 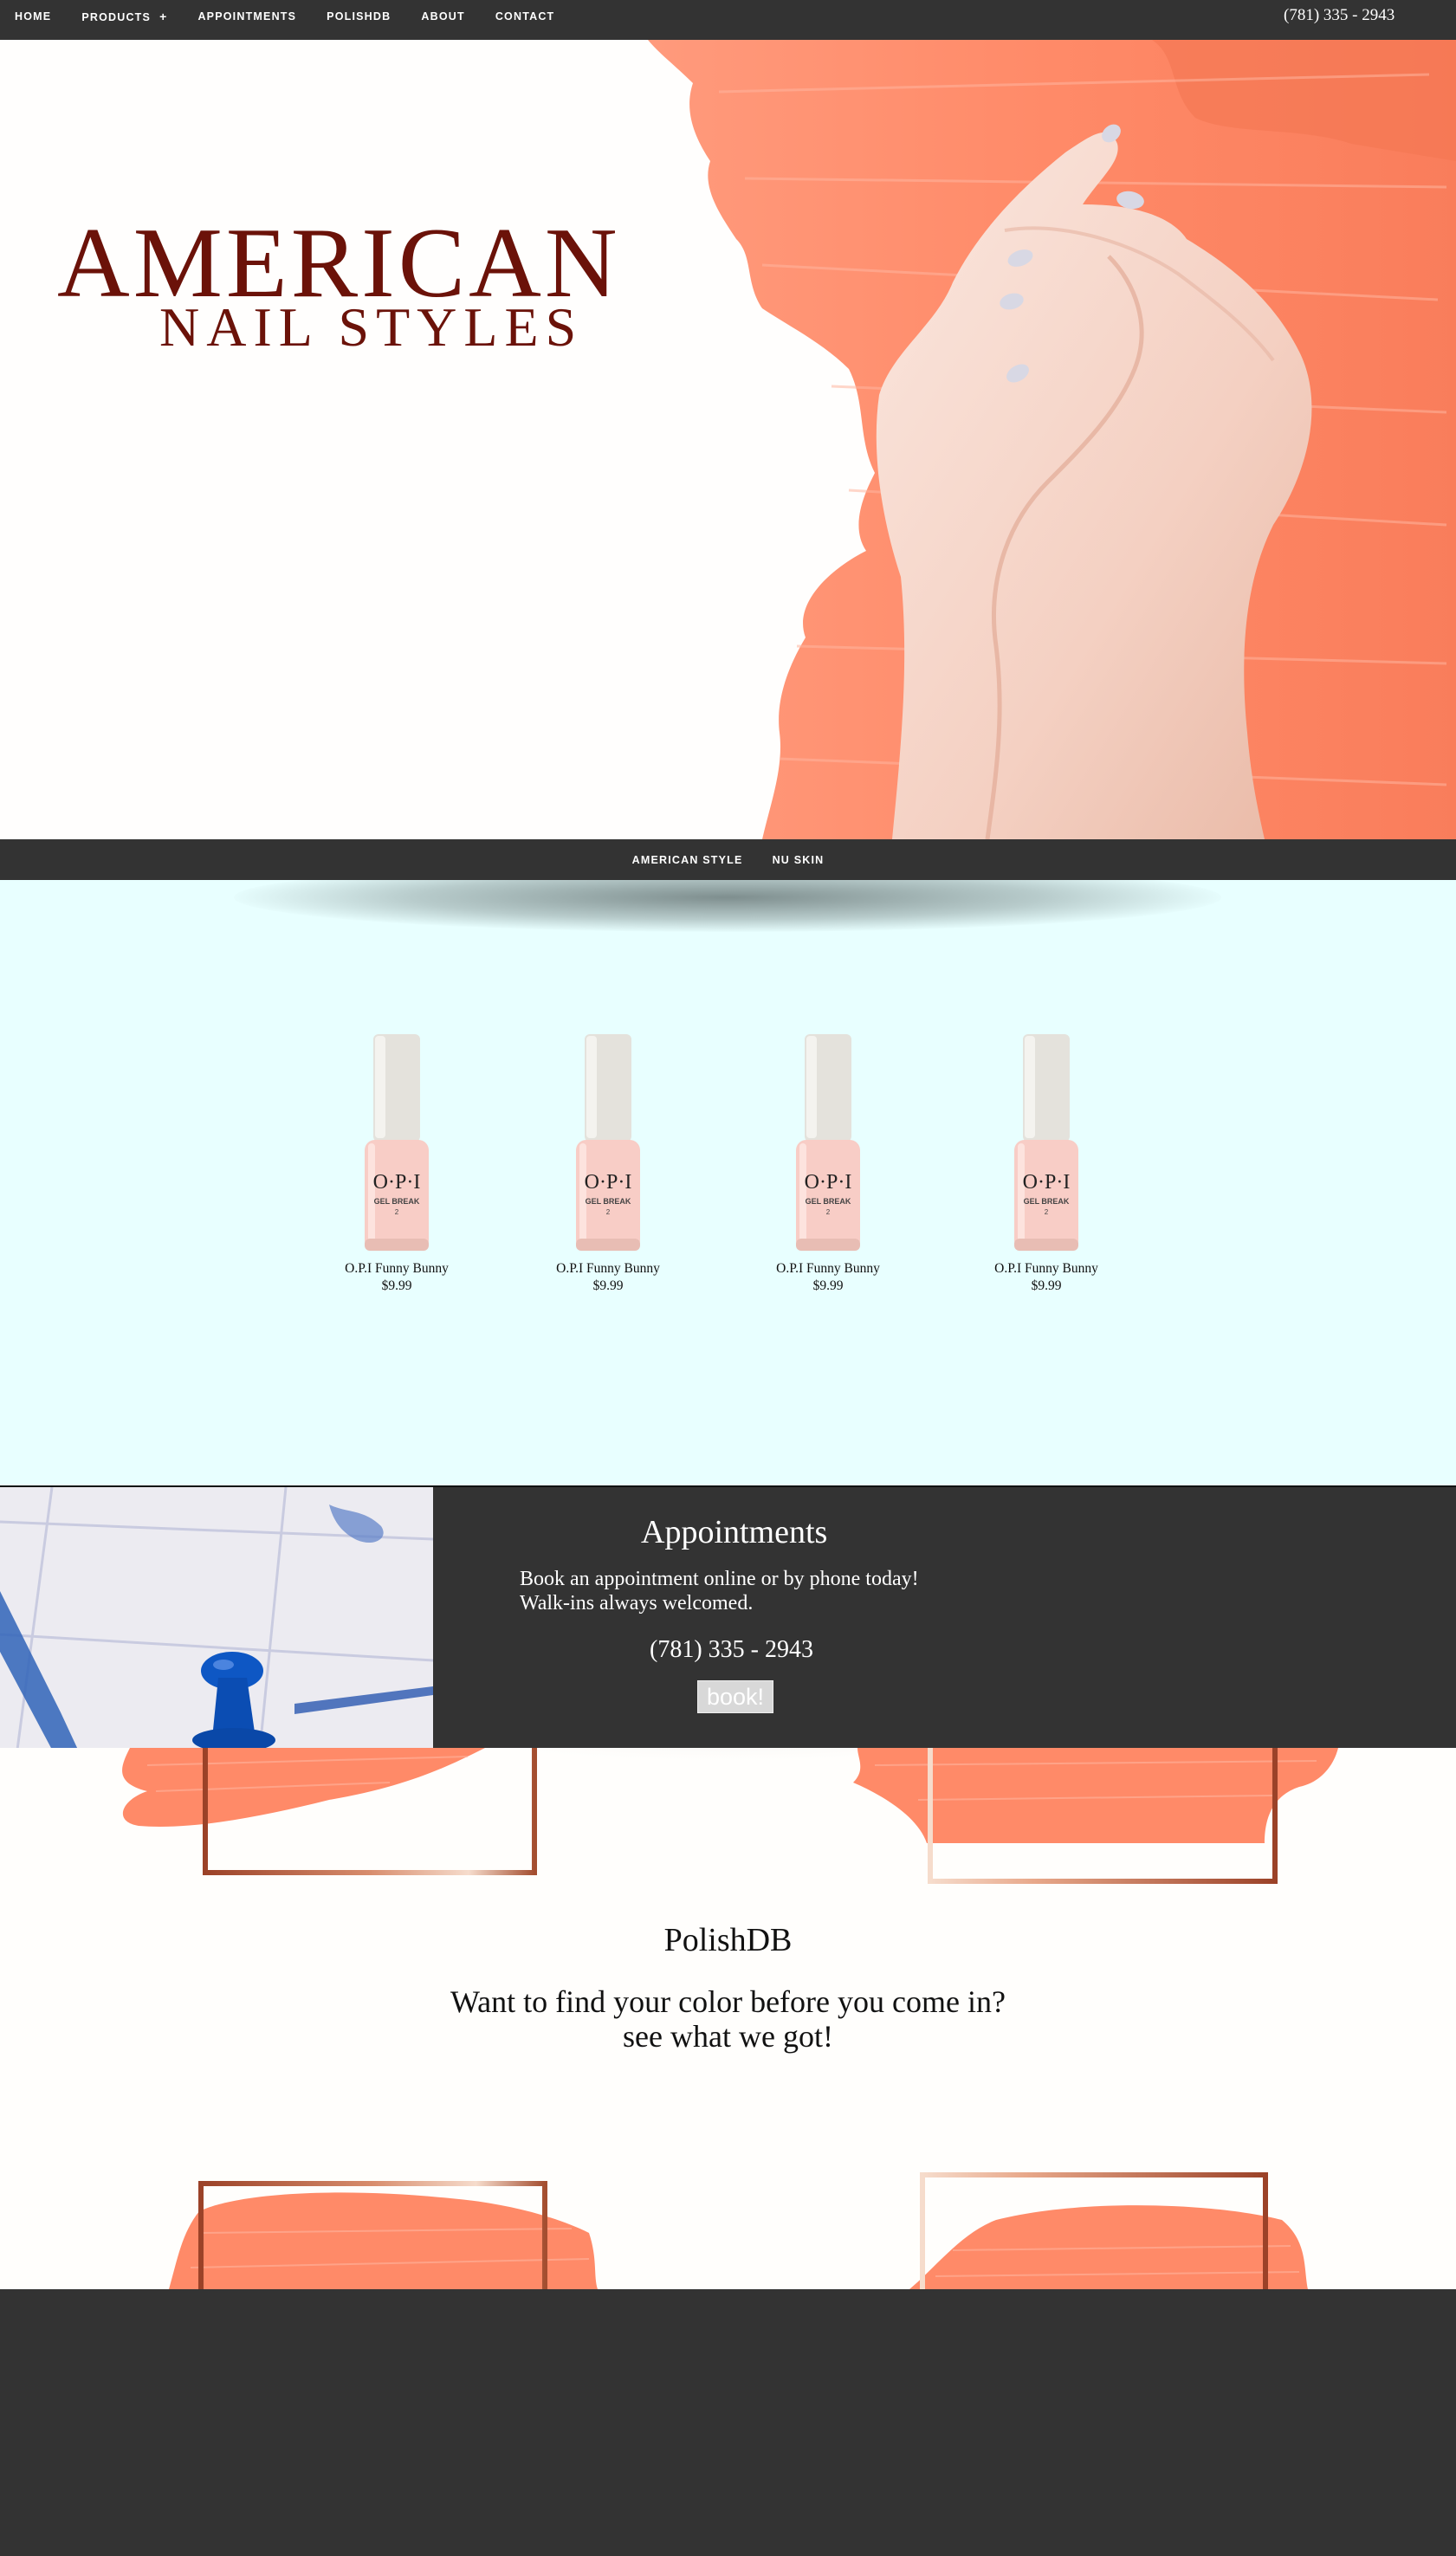 I want to click on appointments-title: Appointments, so click(x=734, y=1532).